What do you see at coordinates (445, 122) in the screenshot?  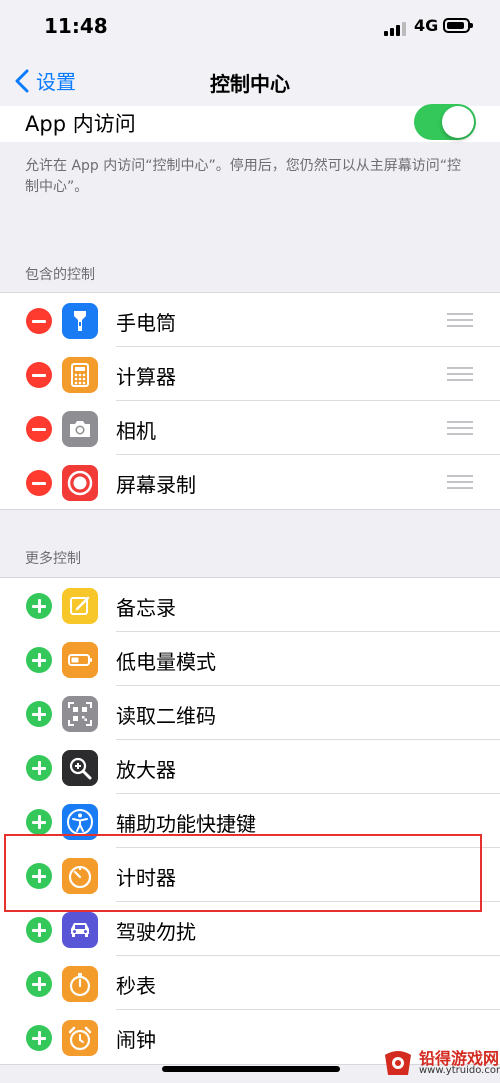 I see `app-access-toggle` at bounding box center [445, 122].